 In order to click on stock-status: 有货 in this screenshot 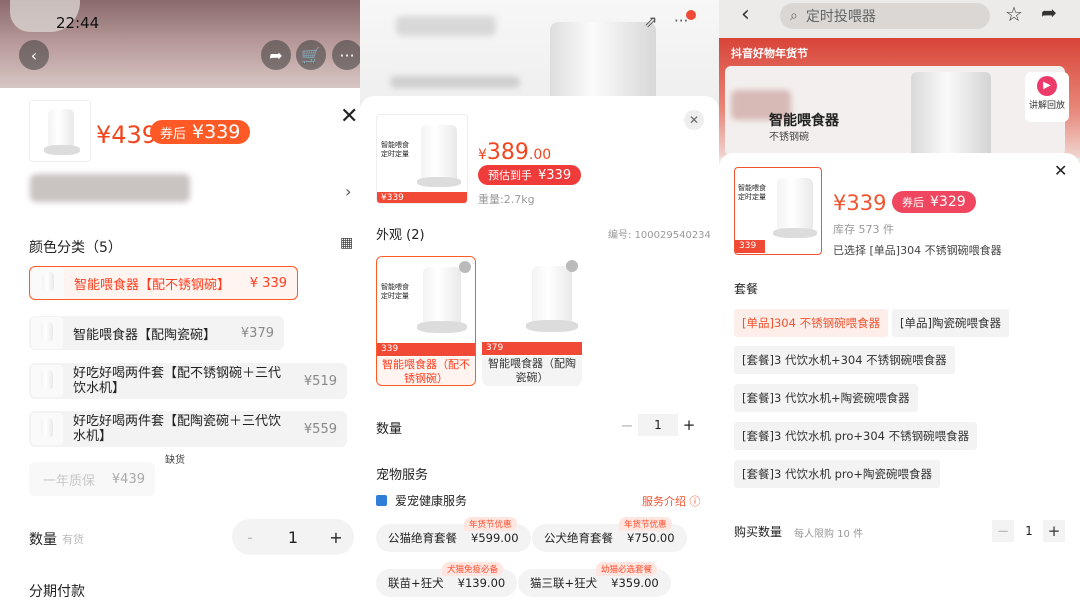, I will do `click(73, 539)`.